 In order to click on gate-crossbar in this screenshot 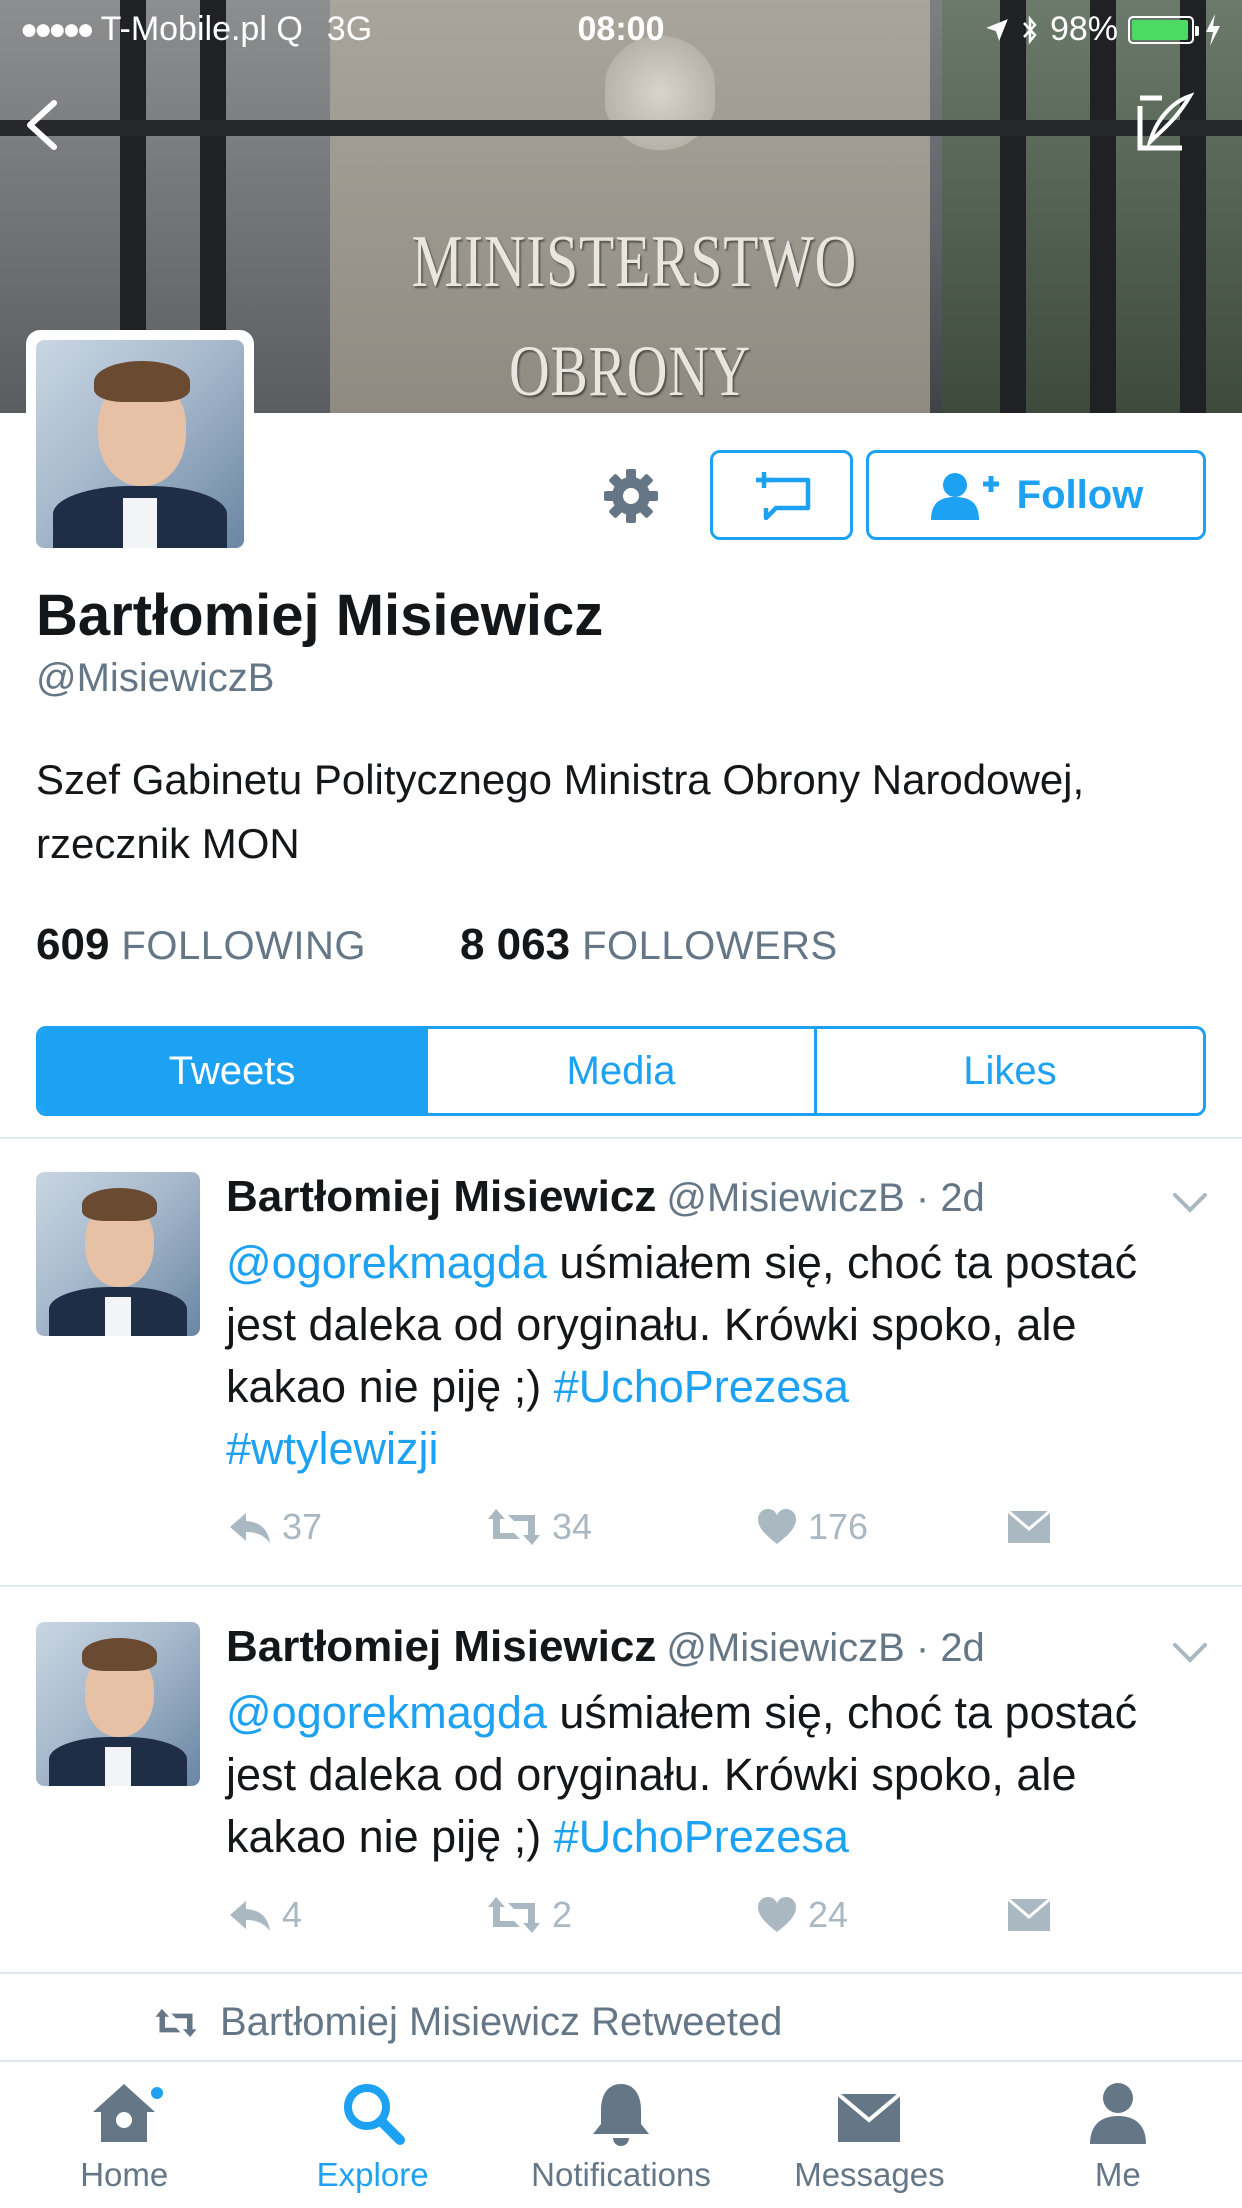, I will do `click(621, 128)`.